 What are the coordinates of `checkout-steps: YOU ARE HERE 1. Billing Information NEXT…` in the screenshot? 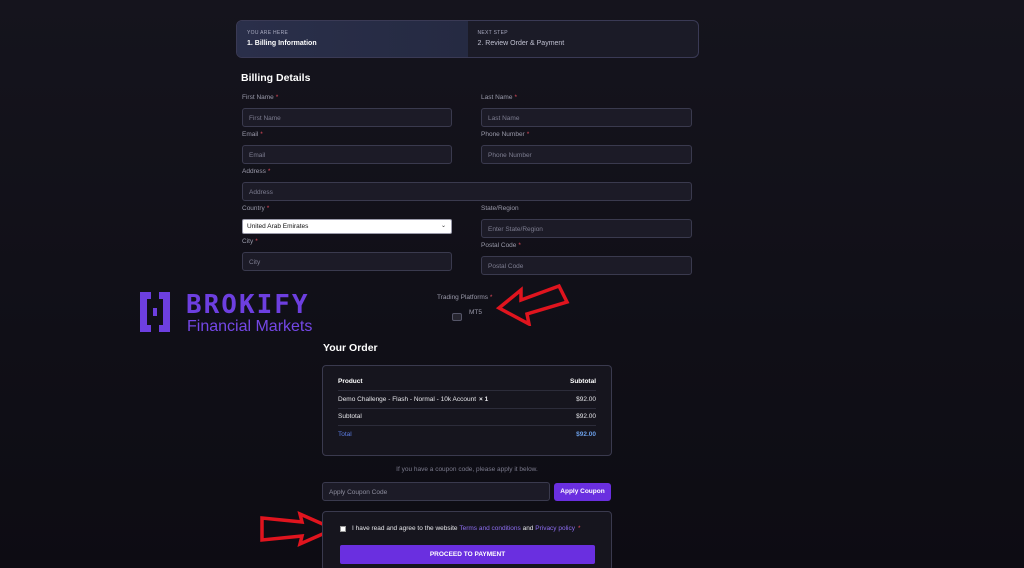 It's located at (467, 39).